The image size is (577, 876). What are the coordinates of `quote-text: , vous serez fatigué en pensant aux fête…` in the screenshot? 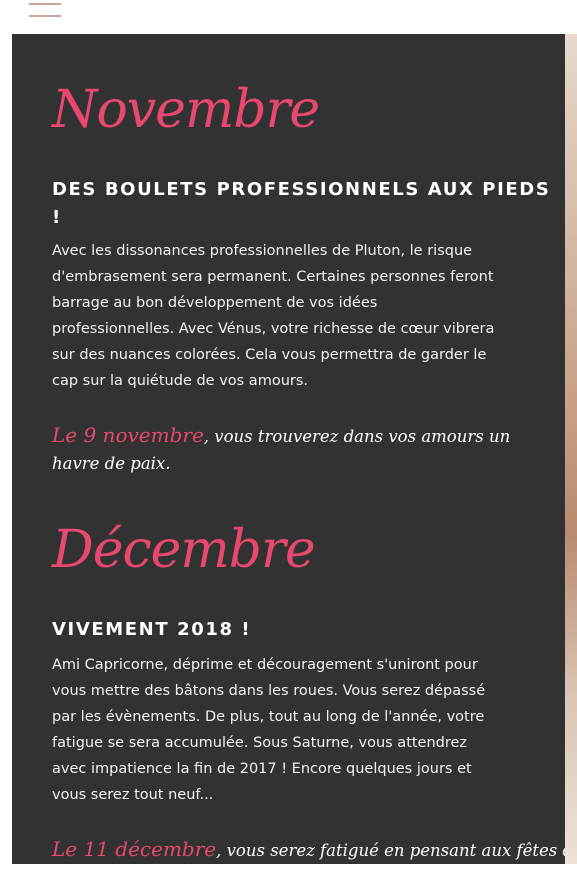 It's located at (390, 850).